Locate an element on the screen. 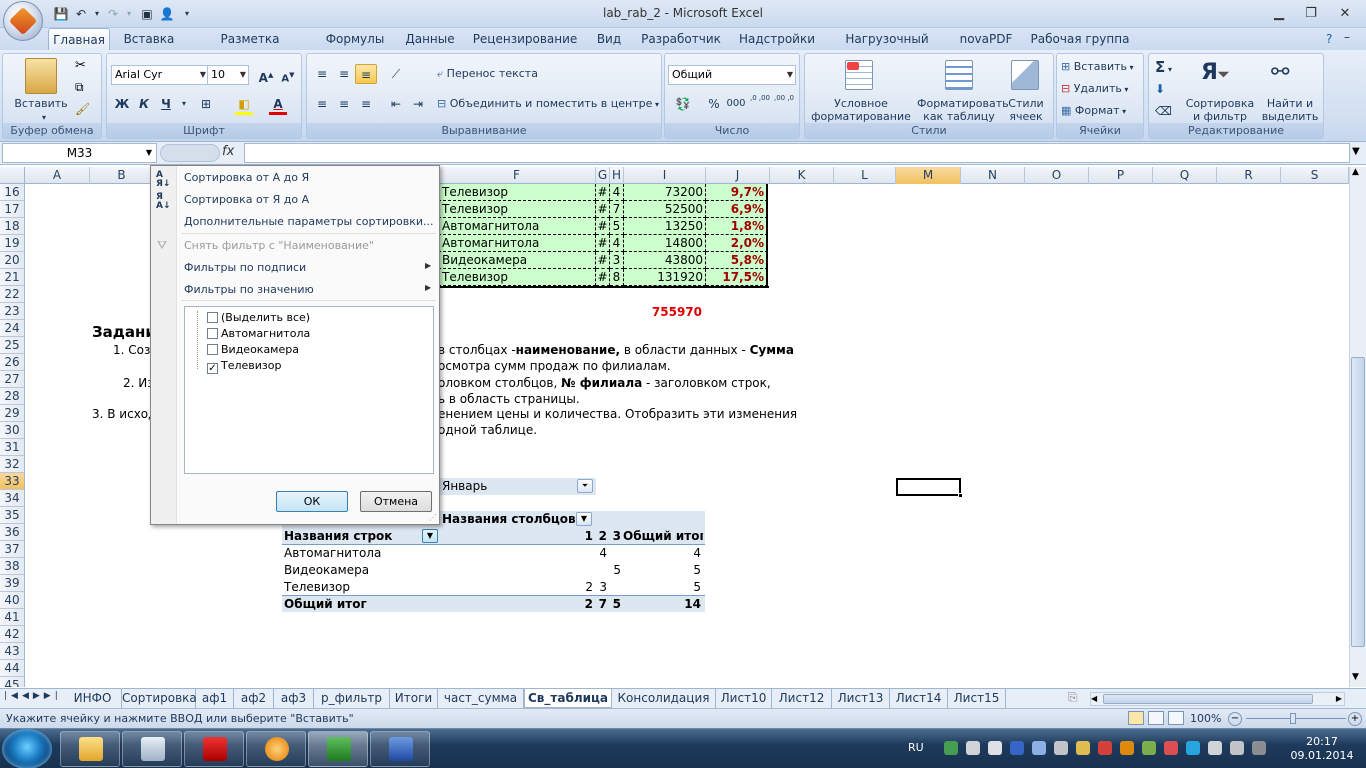  column-header-a: A is located at coordinates (57, 175).